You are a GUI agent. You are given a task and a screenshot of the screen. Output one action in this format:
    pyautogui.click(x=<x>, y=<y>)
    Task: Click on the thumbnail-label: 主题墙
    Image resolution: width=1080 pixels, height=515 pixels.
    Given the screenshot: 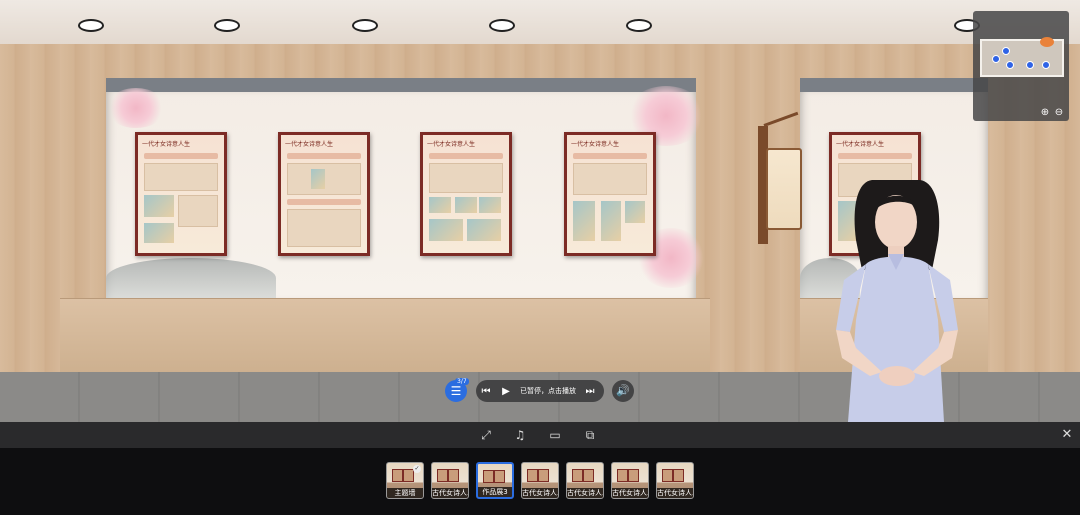 What is the action you would take?
    pyautogui.click(x=405, y=493)
    